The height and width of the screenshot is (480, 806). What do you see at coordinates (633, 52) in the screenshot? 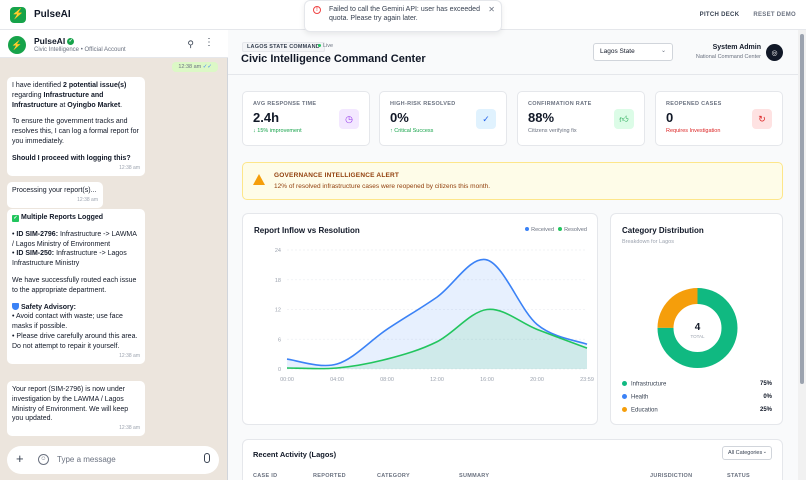
I see `state-select: Lagos State ⌄` at bounding box center [633, 52].